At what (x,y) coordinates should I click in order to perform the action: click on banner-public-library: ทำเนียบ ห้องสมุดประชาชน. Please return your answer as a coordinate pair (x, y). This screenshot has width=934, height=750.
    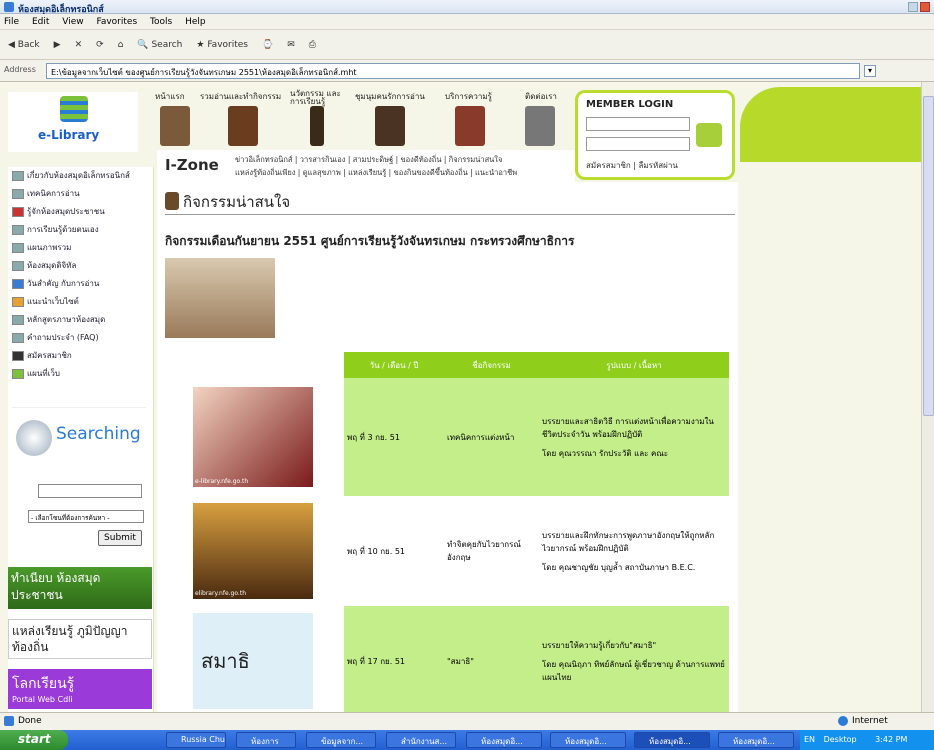
    Looking at the image, I should click on (80, 588).